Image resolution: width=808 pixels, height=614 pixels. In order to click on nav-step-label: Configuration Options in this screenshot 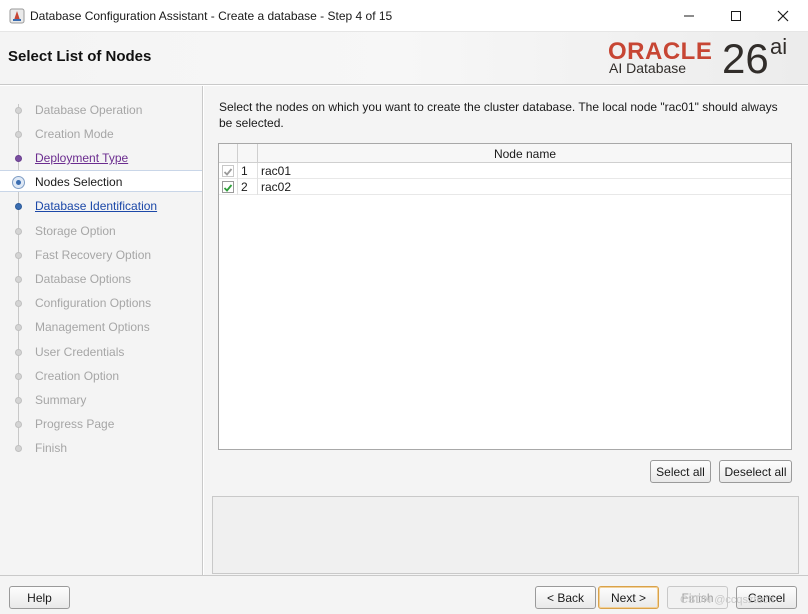, I will do `click(93, 303)`.